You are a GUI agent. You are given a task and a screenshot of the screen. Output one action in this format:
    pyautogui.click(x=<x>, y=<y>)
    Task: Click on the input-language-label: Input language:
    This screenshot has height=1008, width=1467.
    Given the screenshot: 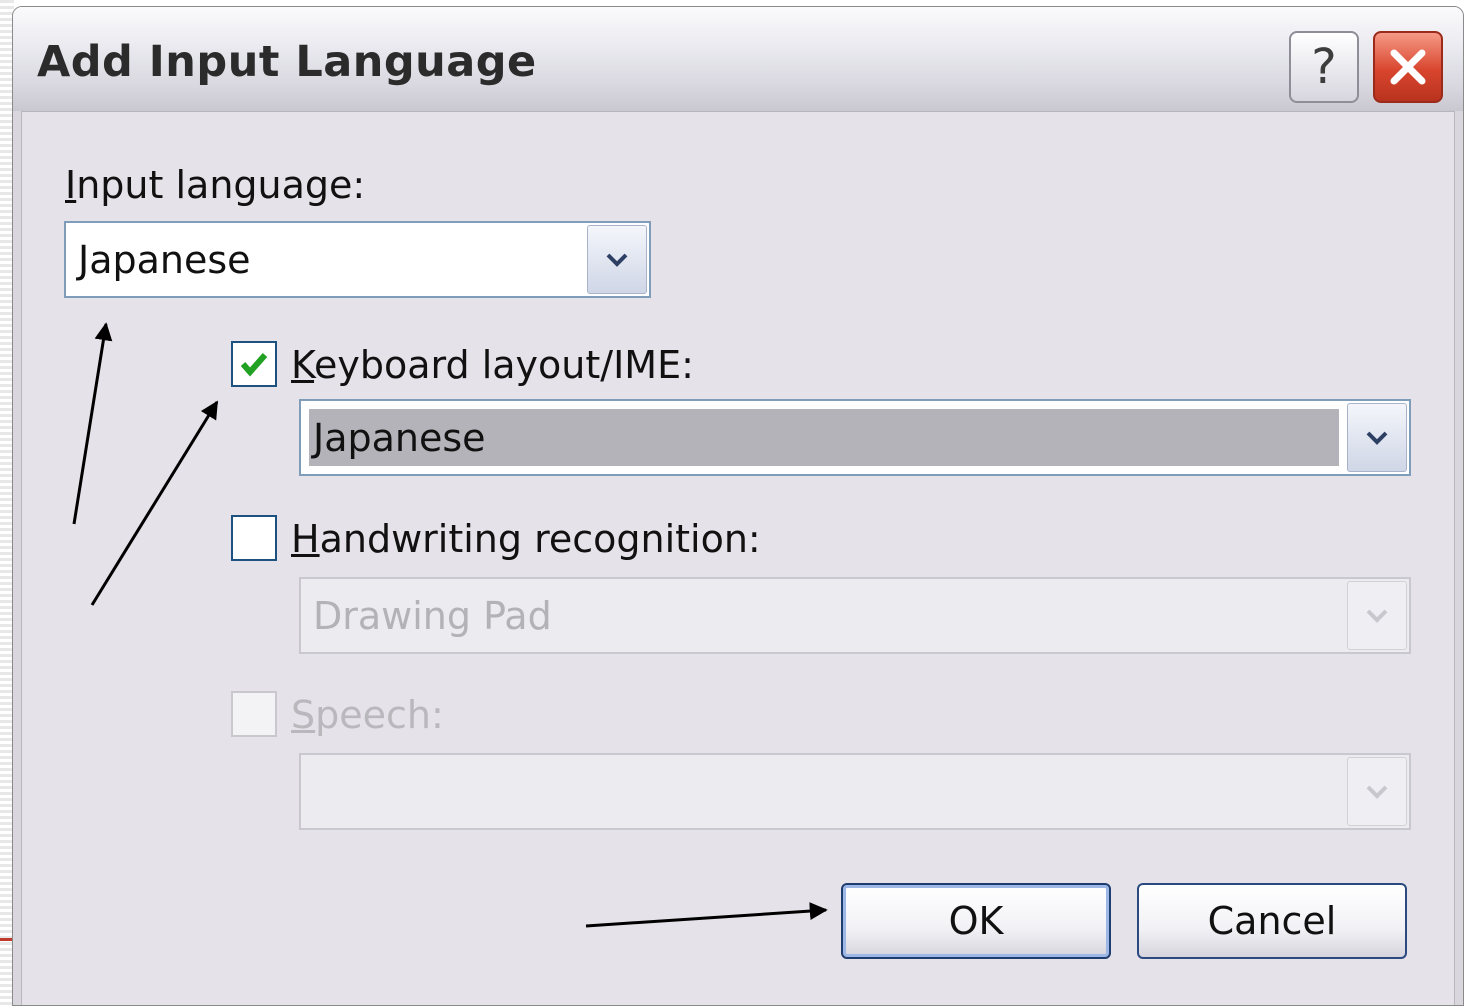 What is the action you would take?
    pyautogui.click(x=215, y=185)
    